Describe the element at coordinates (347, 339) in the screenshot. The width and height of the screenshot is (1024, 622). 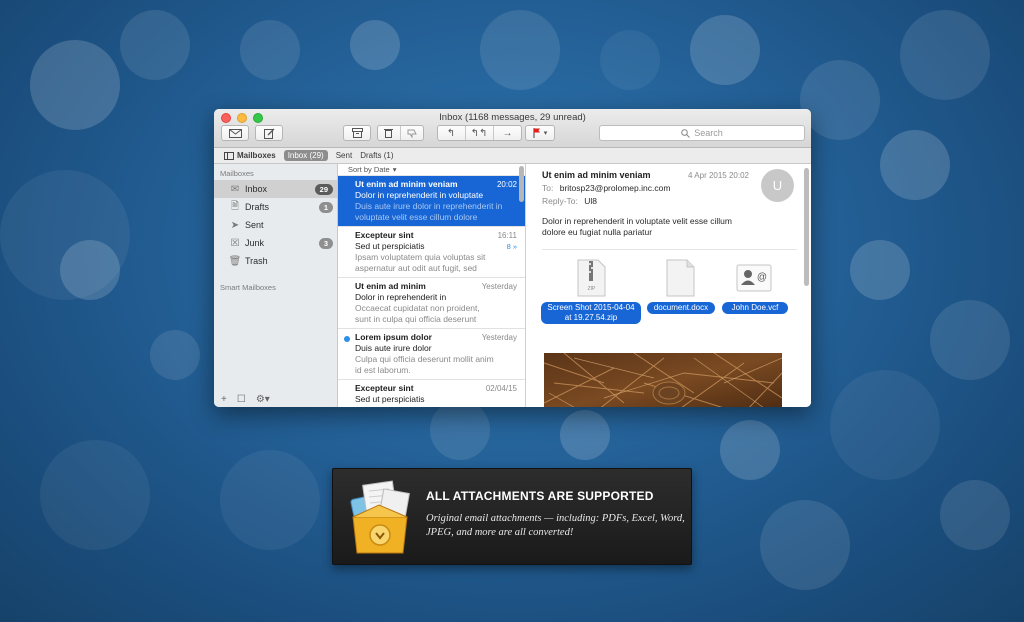
I see `unread-dot-icon` at that location.